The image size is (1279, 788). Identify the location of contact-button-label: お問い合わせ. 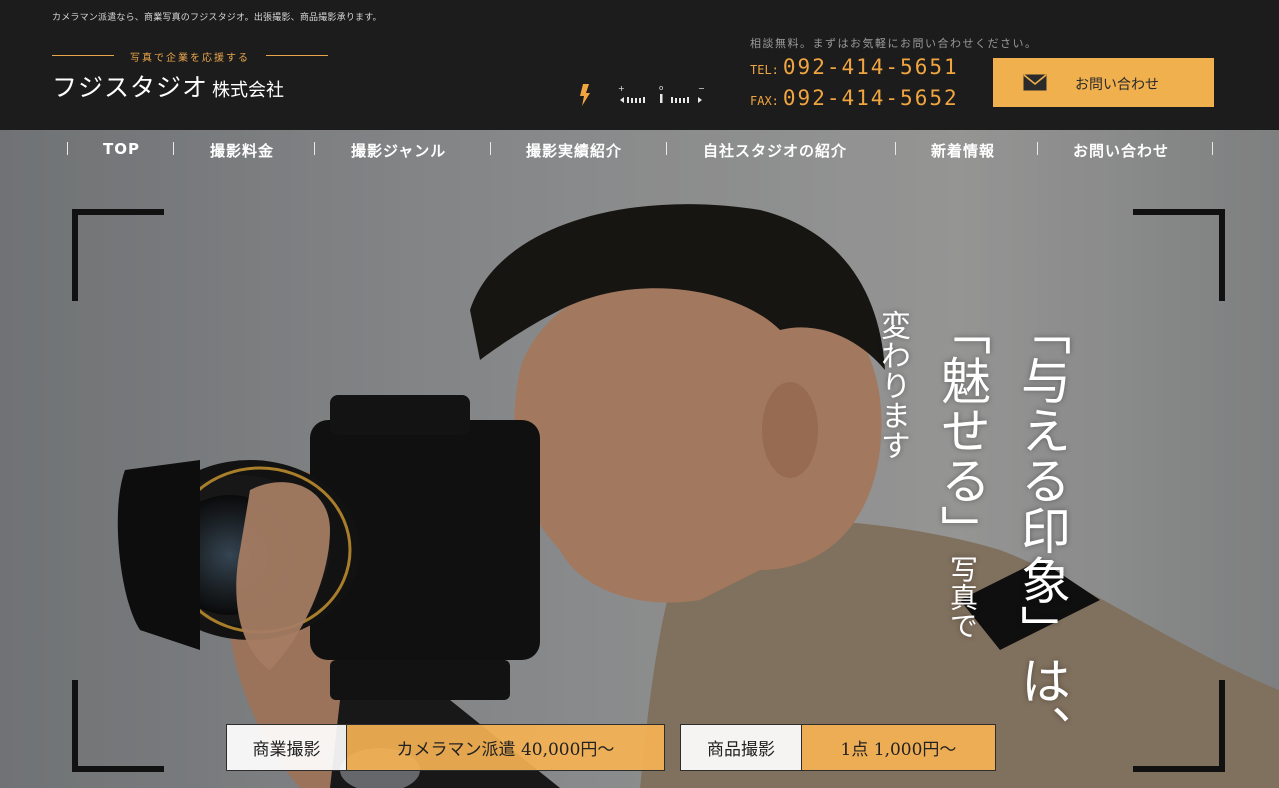
(1117, 85).